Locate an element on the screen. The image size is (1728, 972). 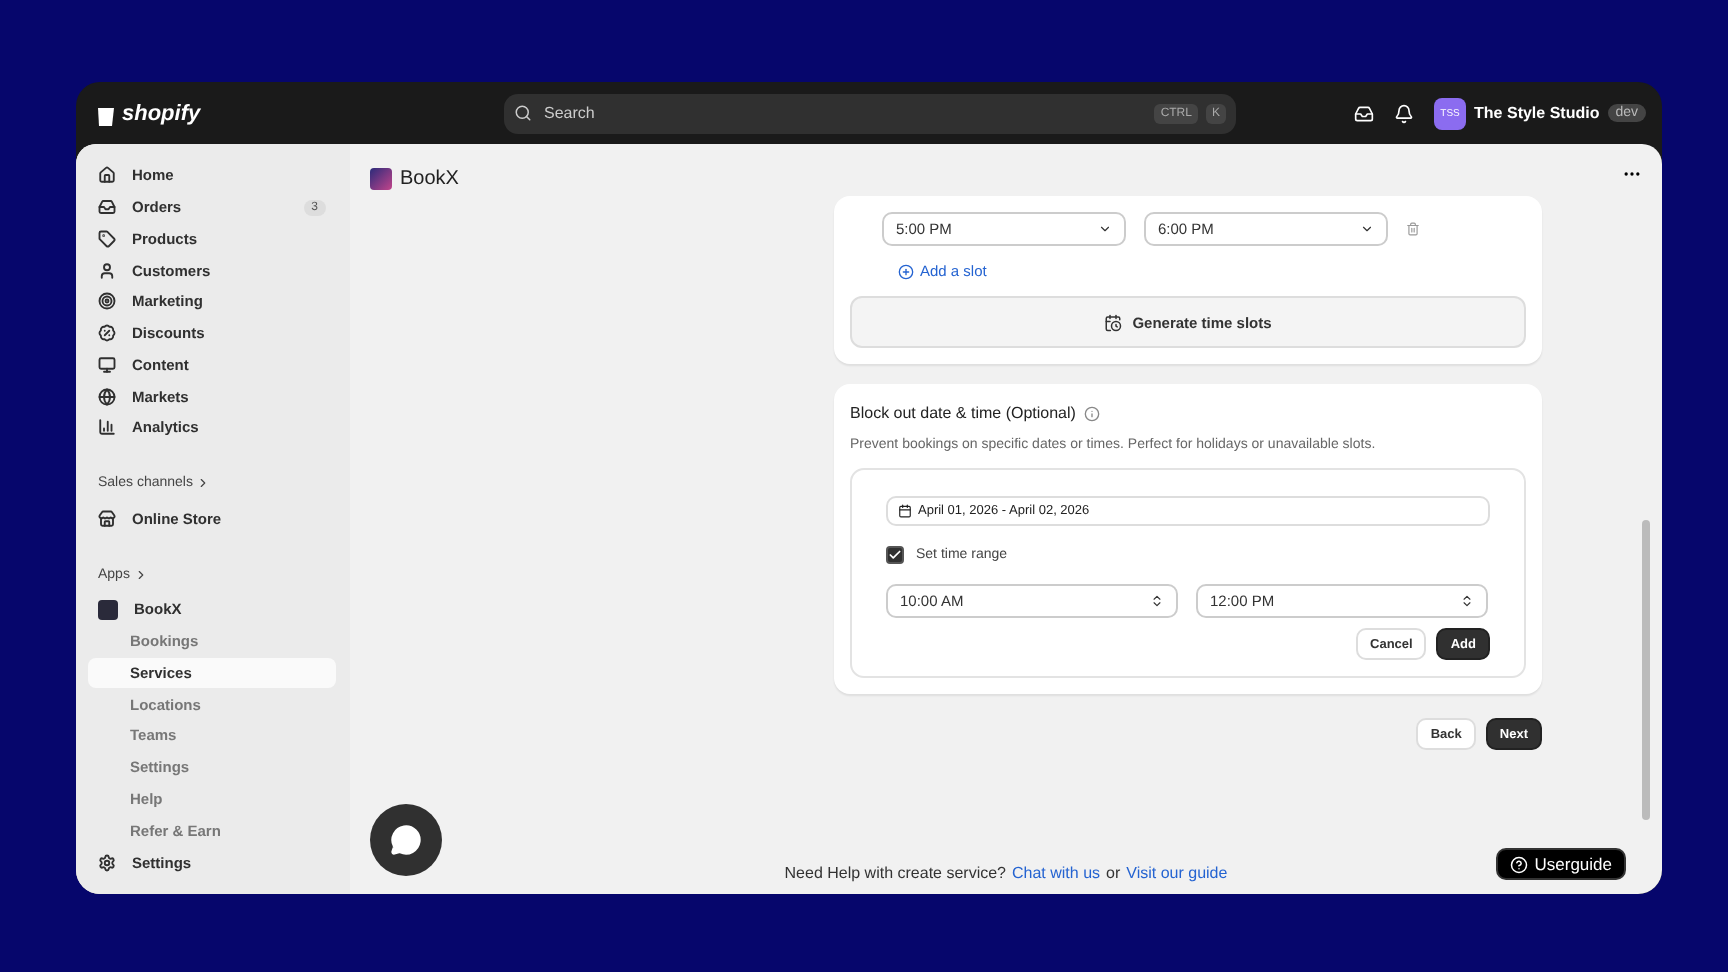
globe-icon is located at coordinates (107, 396).